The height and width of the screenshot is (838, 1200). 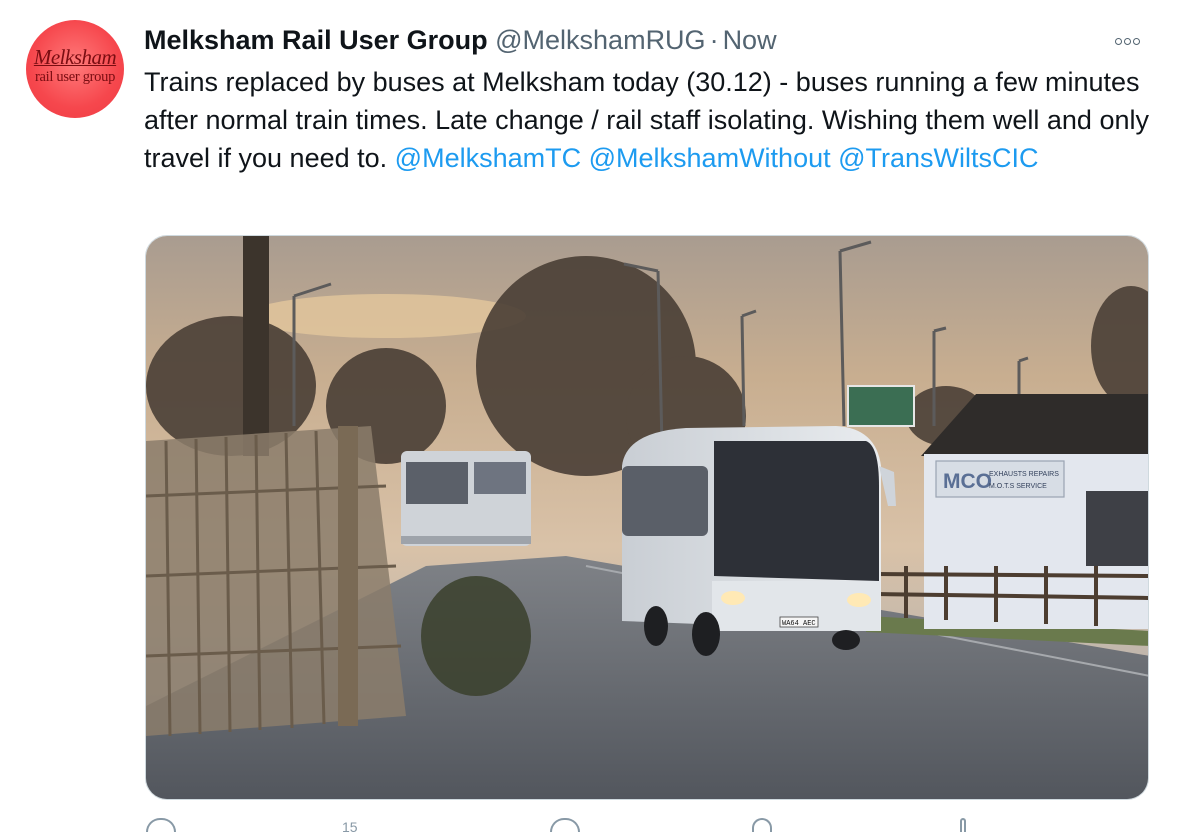 I want to click on more-options-icon, so click(x=1133, y=39).